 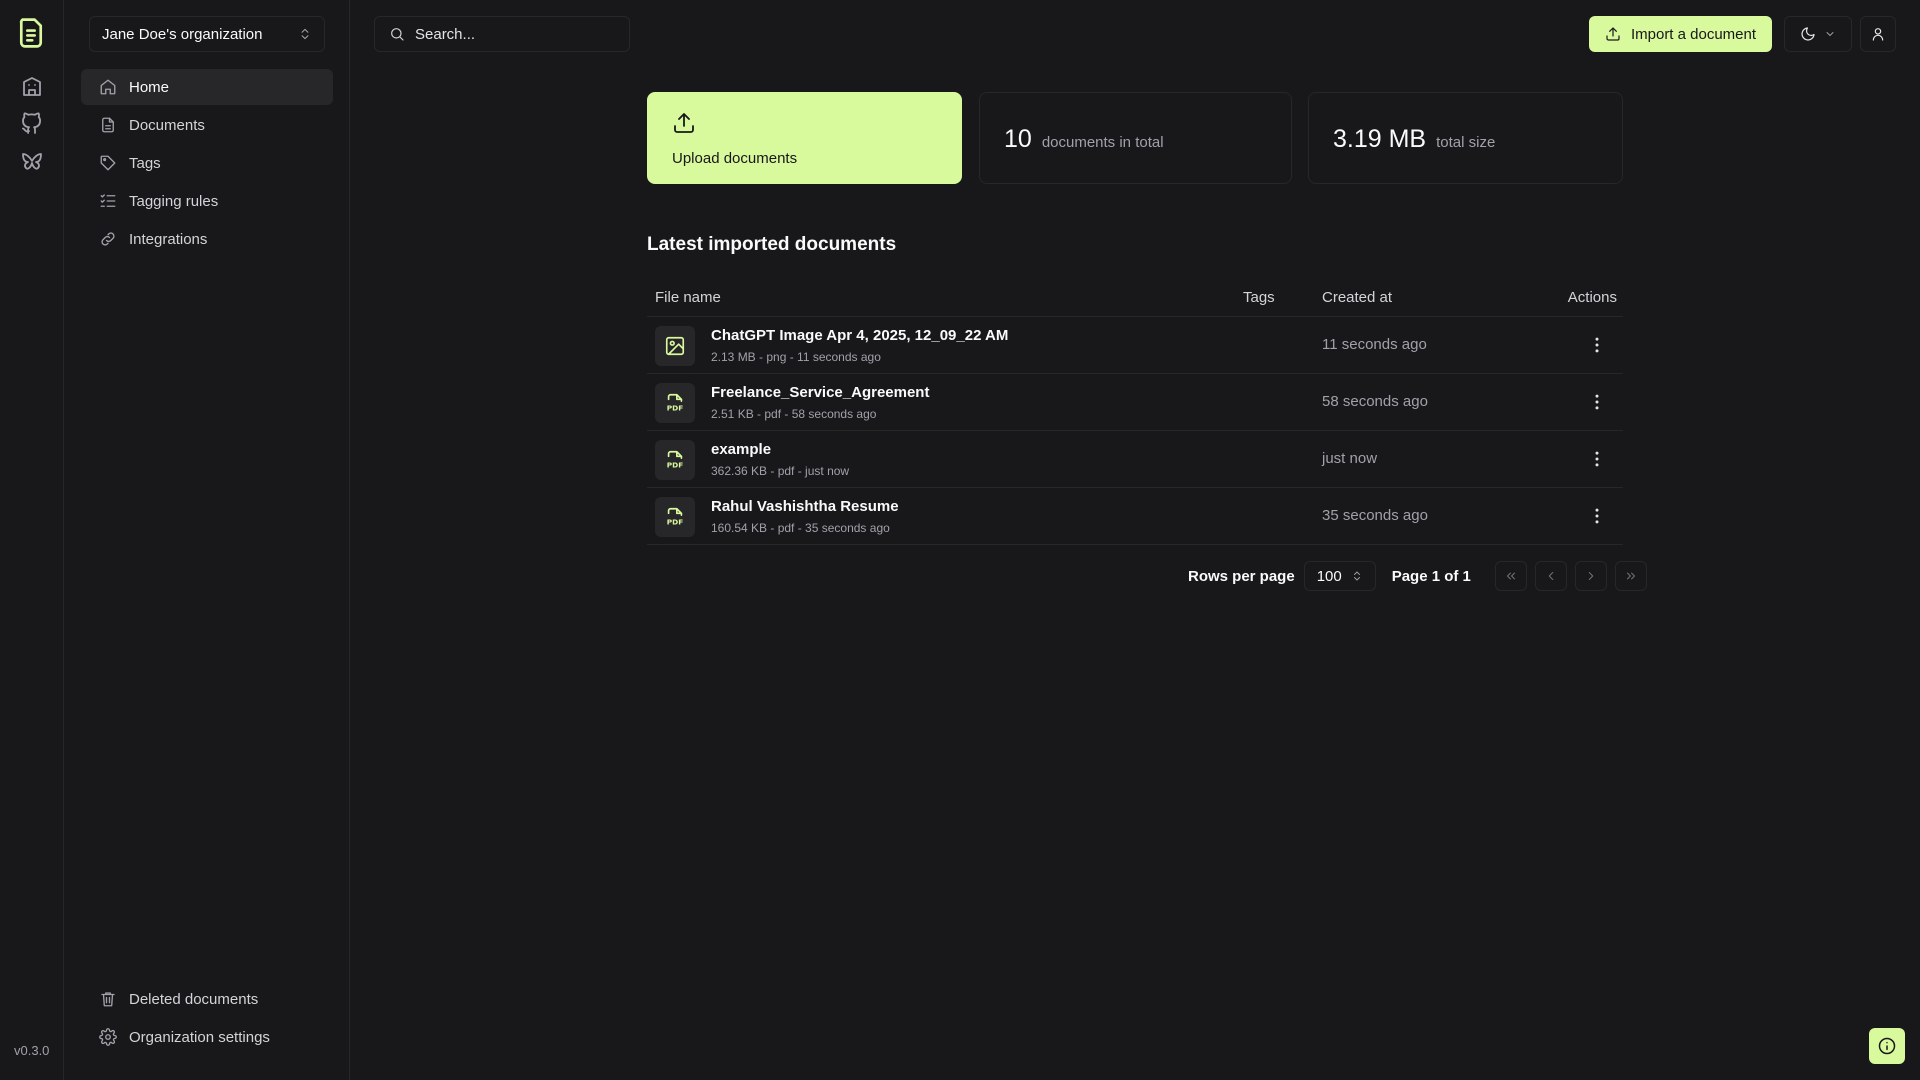 I want to click on document-name: example, so click(x=741, y=449).